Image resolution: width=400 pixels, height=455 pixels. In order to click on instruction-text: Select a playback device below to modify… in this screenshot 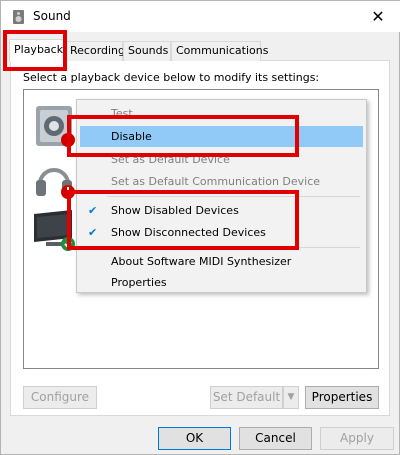, I will do `click(171, 77)`.